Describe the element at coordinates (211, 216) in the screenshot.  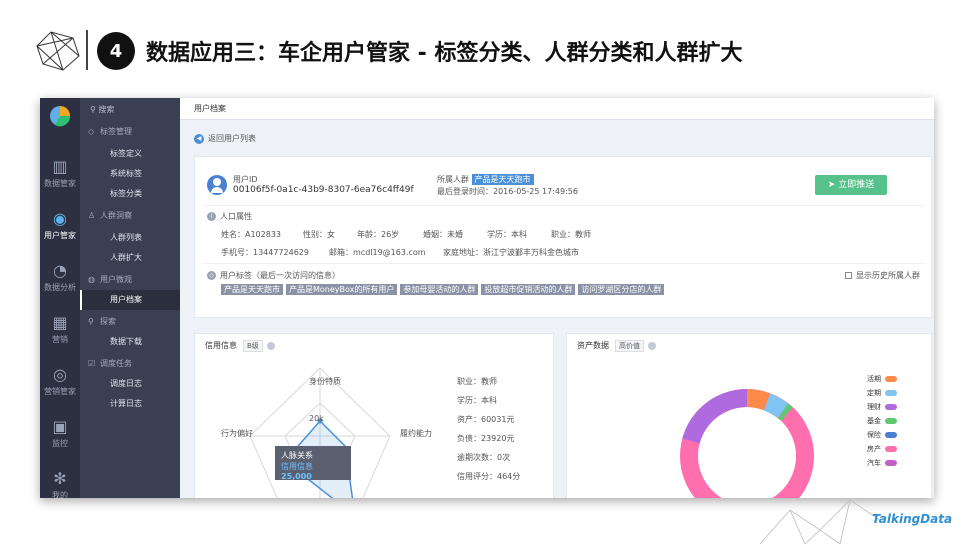
I see `info-icon: i` at that location.